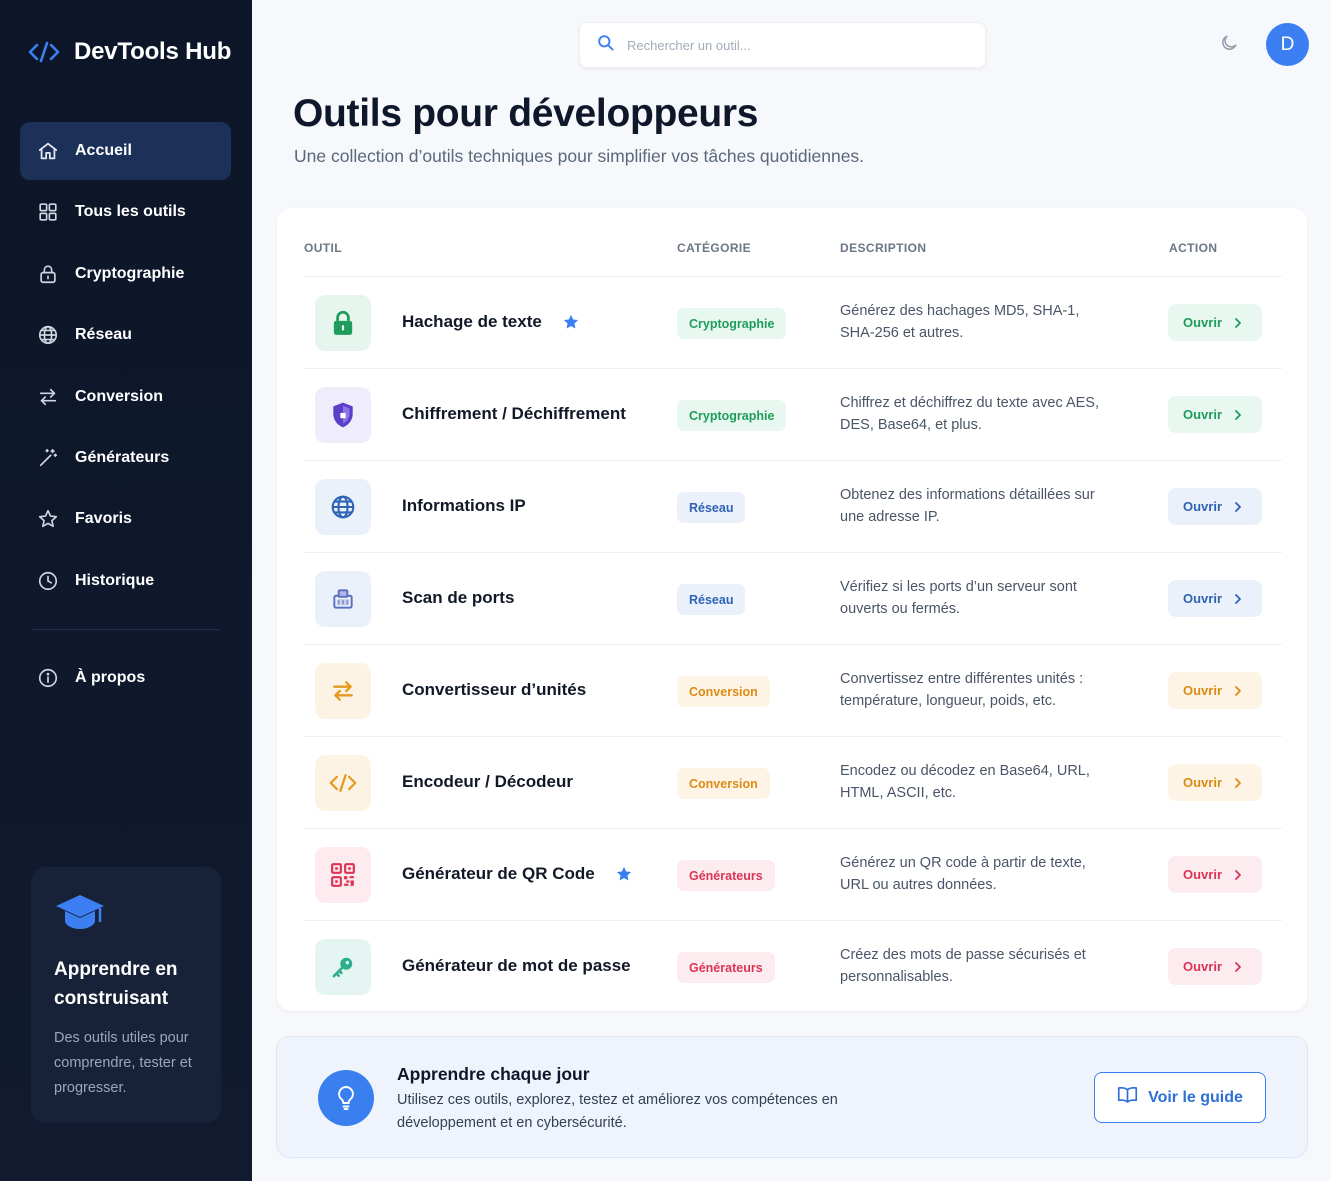 This screenshot has width=1331, height=1181. I want to click on sidebar-item-tous-les-outils: Tous les outils, so click(125, 212).